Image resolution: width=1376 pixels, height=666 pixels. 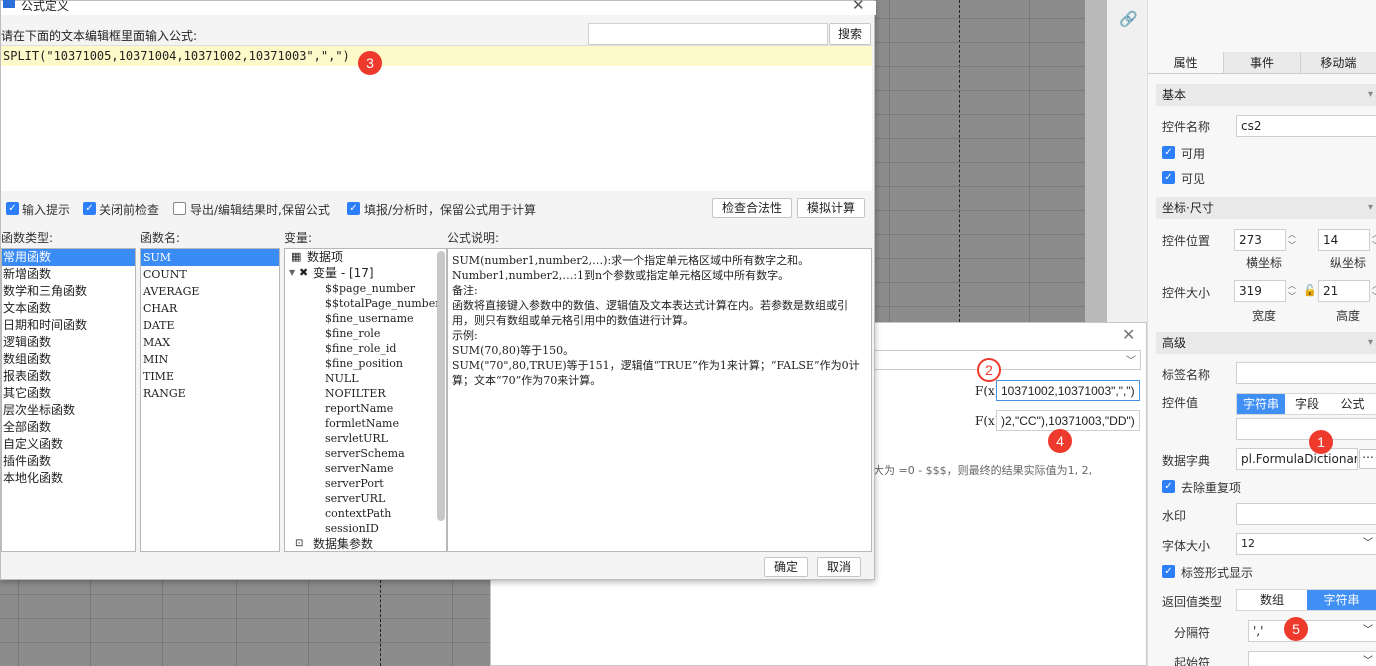 I want to click on font-size-select: 12 ﹀, so click(x=1306, y=544).